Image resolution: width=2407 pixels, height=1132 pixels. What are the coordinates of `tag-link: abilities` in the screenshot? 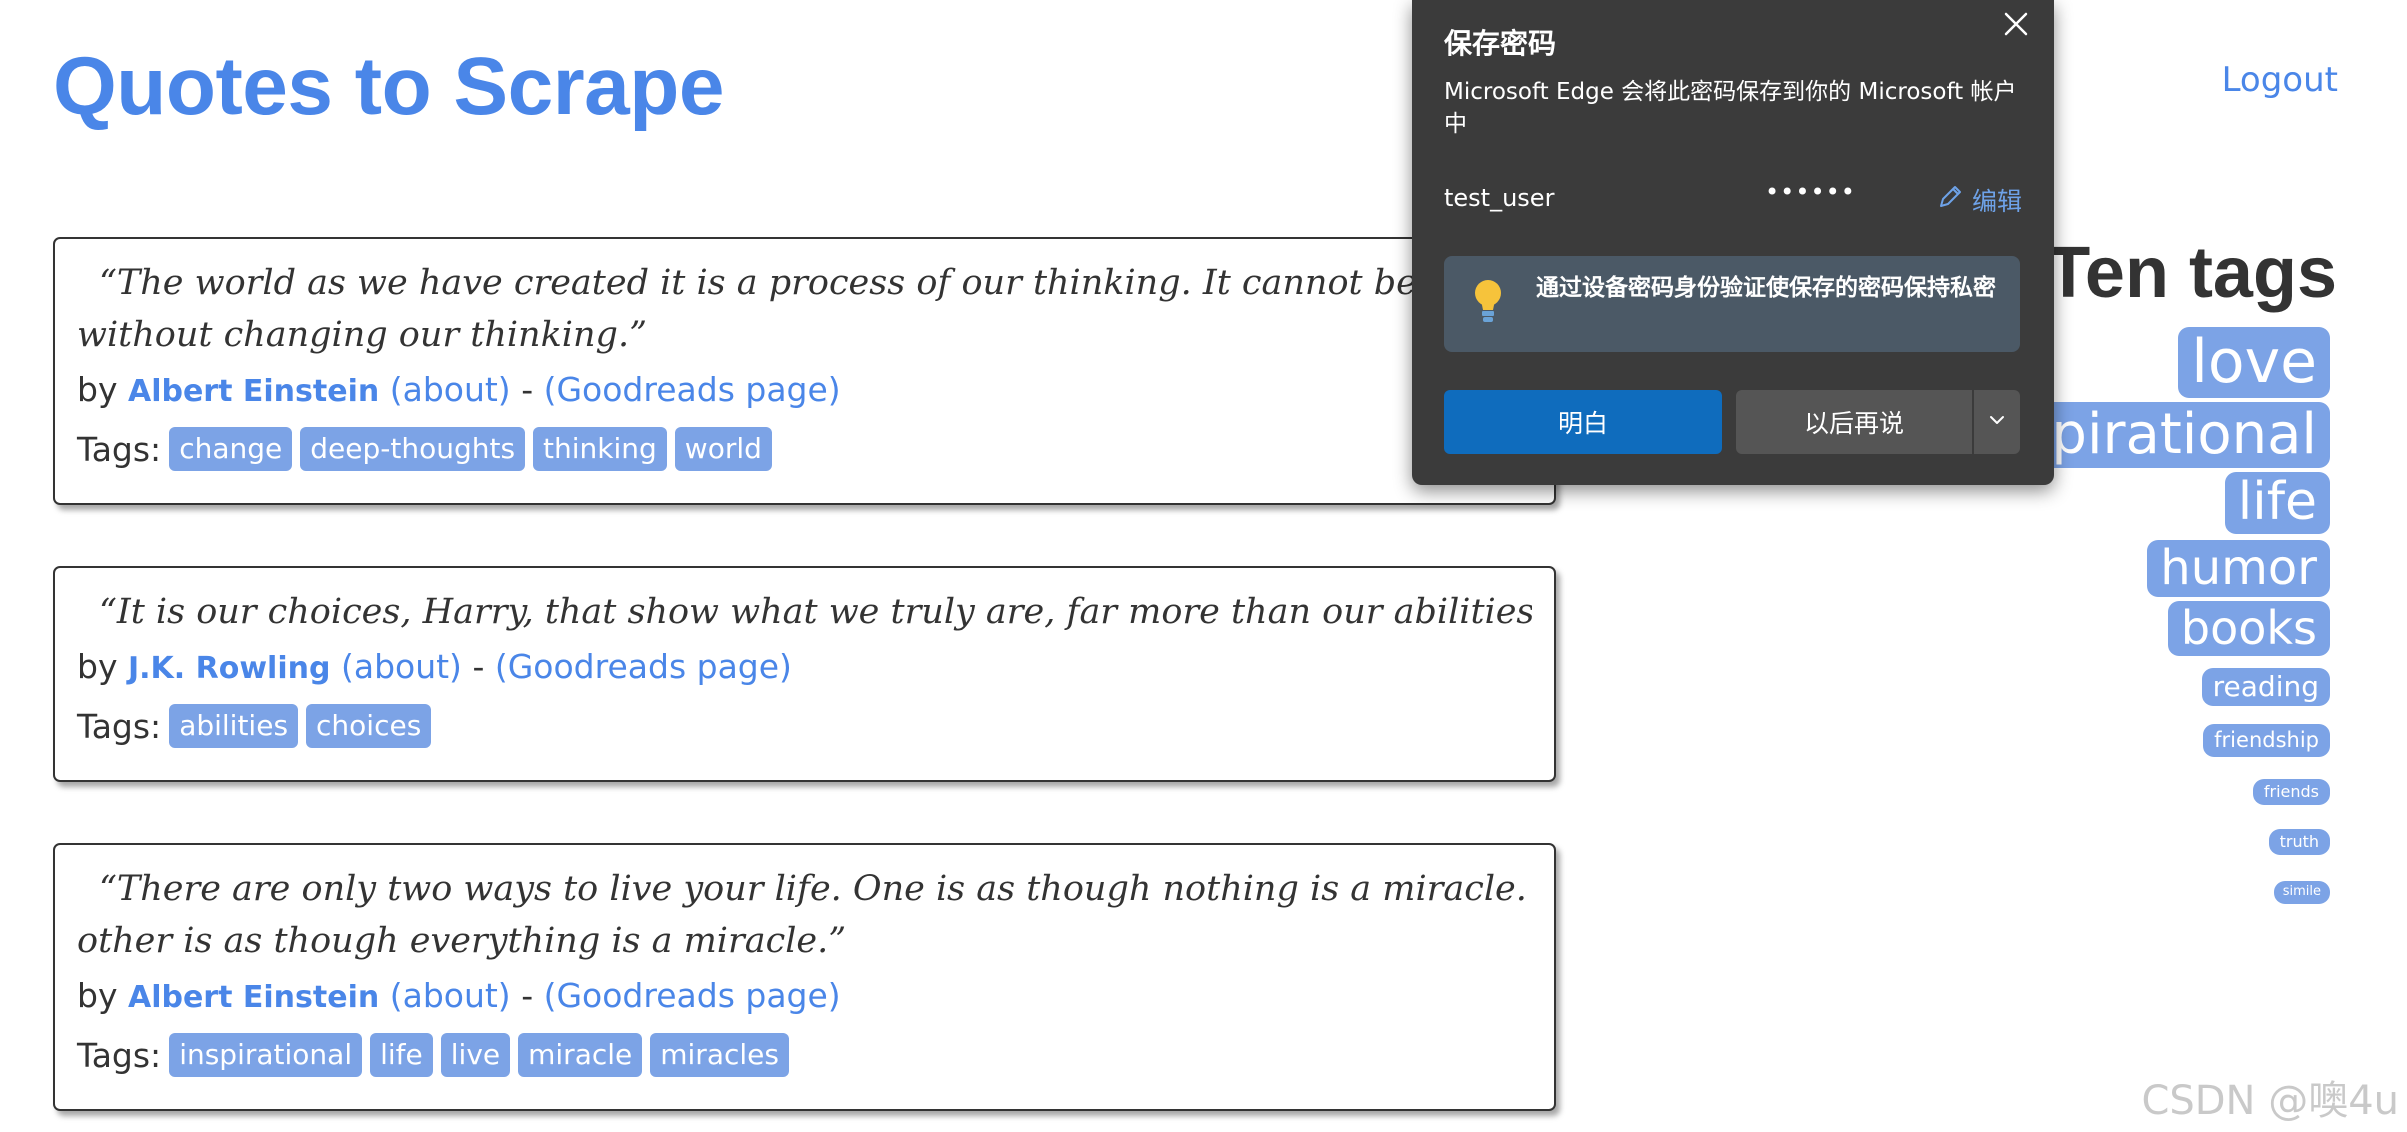 It's located at (234, 726).